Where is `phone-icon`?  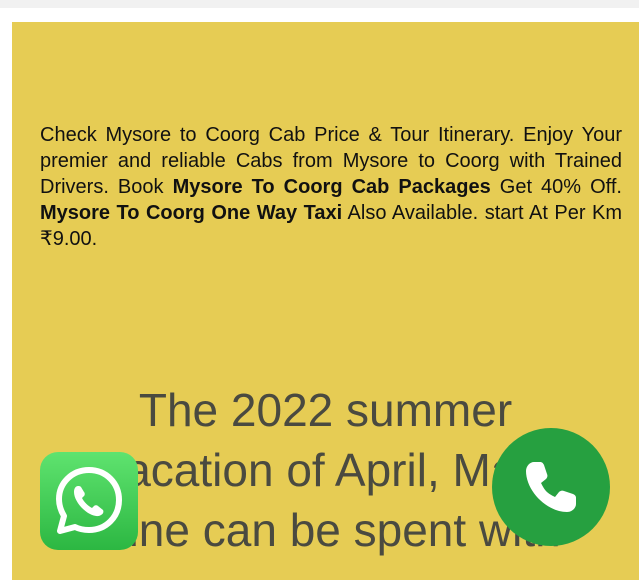 phone-icon is located at coordinates (551, 487).